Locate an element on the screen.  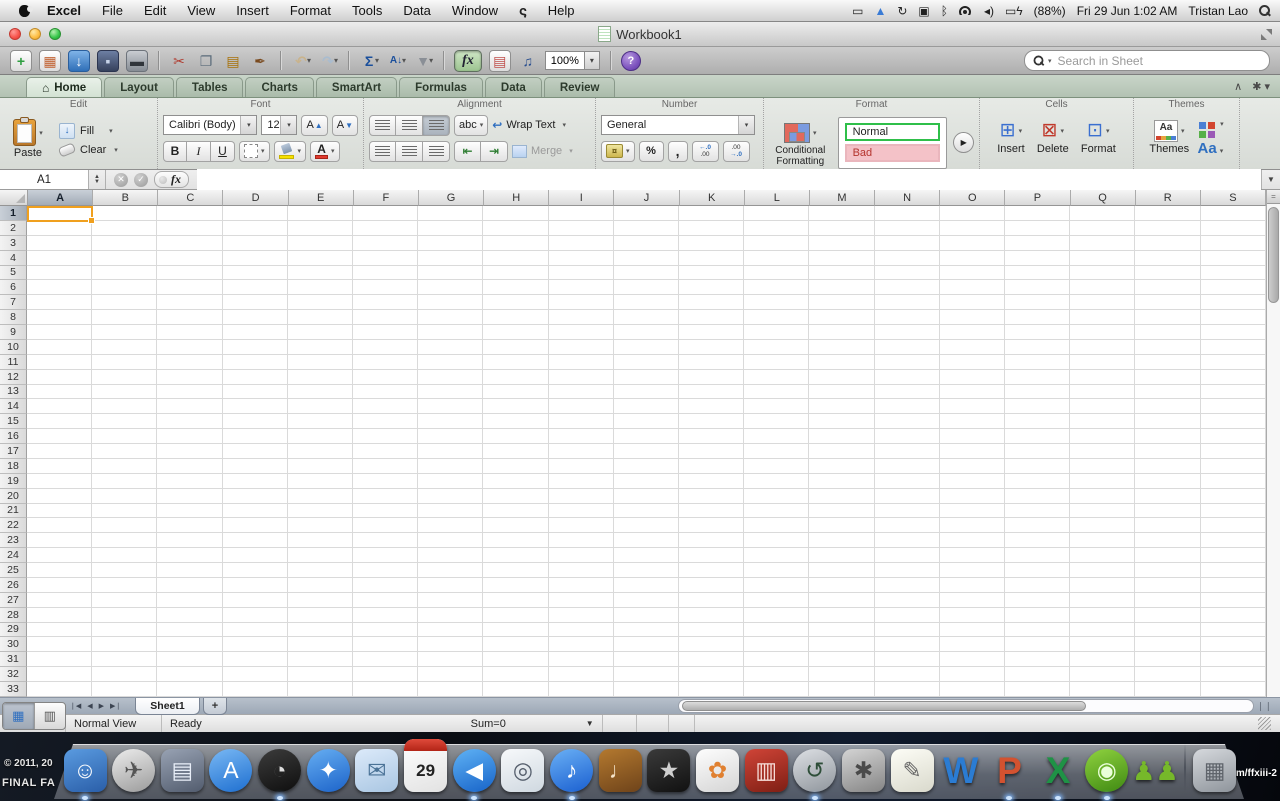
cell-L21 is located at coordinates (777, 511).